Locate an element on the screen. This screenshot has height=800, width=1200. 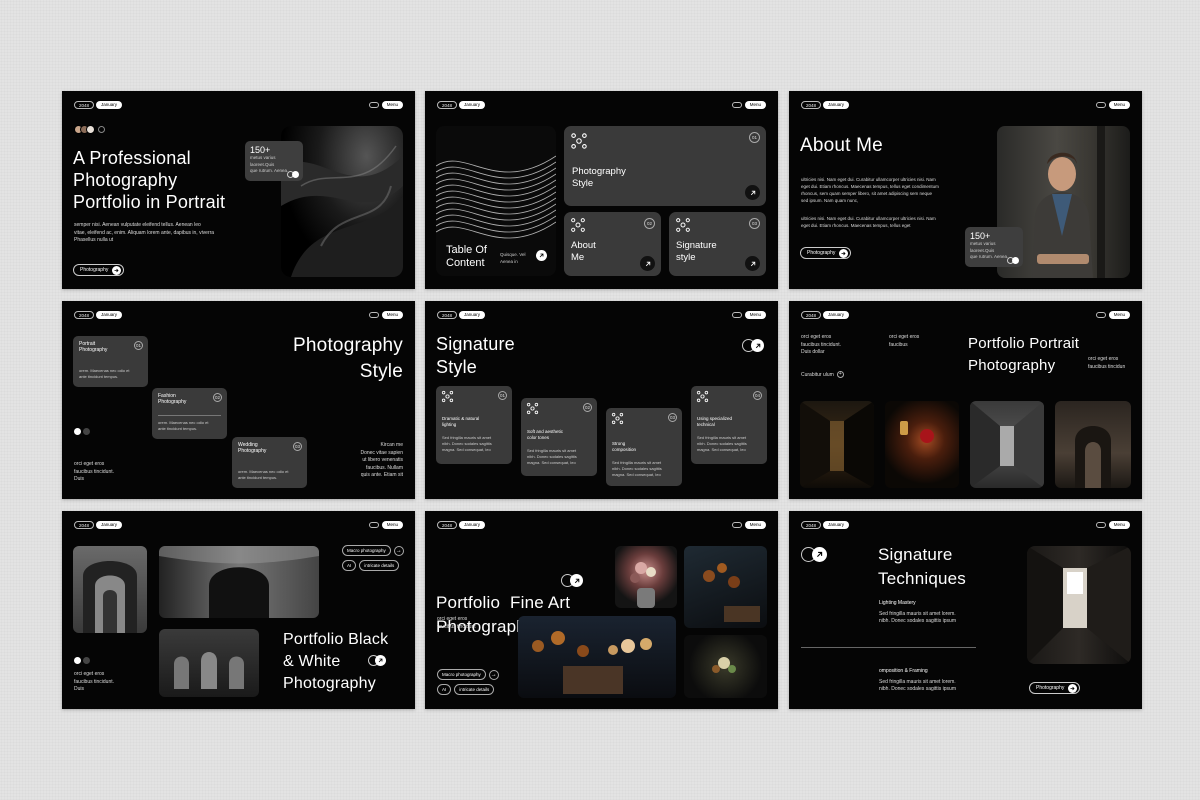
plus-icon: + is located at coordinates (840, 374).